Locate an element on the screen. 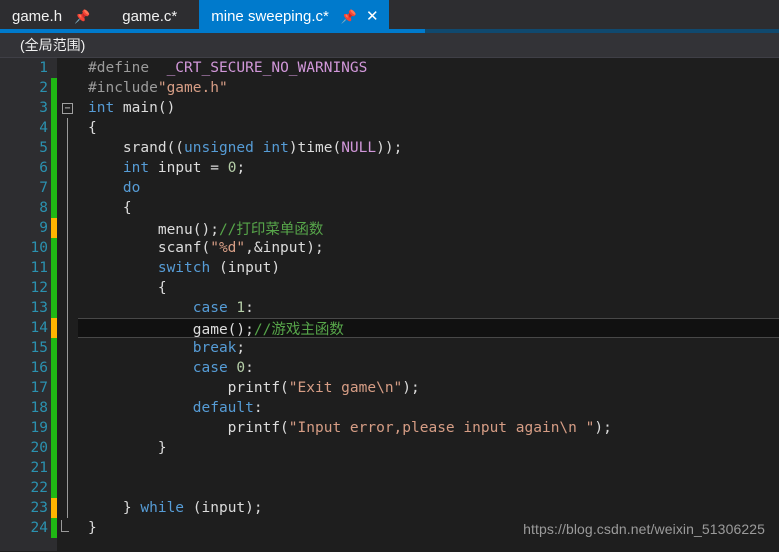 The width and height of the screenshot is (779, 552). code-line: 14 game();//游戏主函数 is located at coordinates (389, 328).